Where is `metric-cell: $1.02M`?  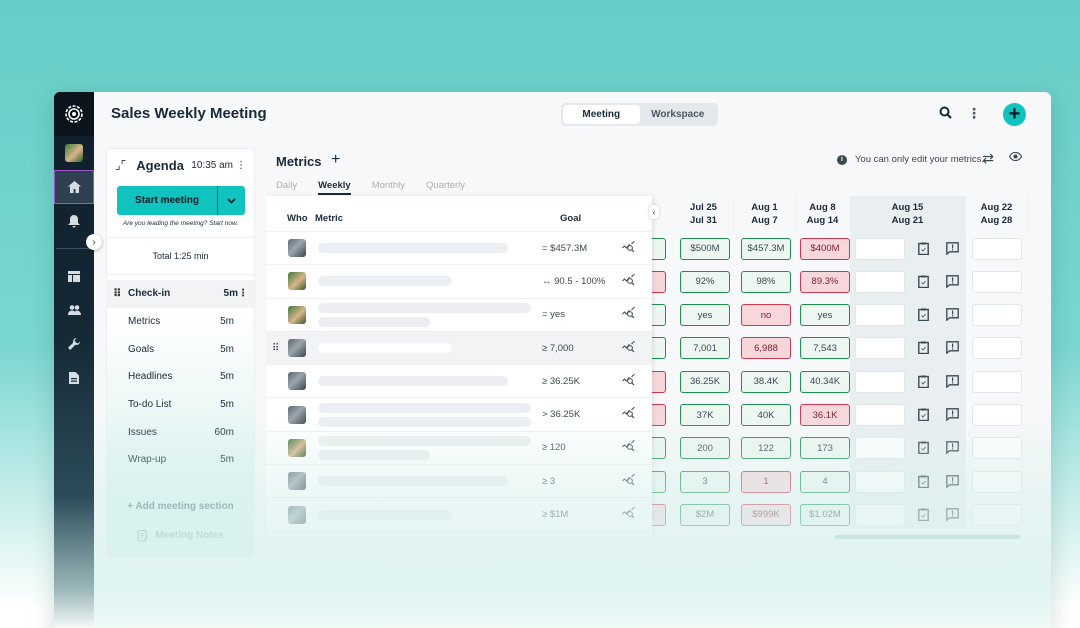 metric-cell: $1.02M is located at coordinates (825, 514).